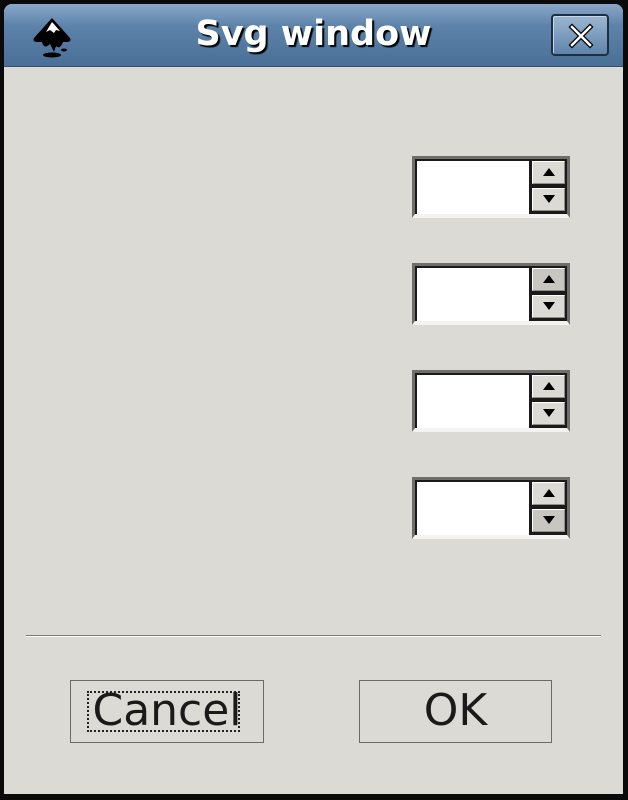 Image resolution: width=628 pixels, height=800 pixels. I want to click on cancel-button: Cancel, so click(167, 711).